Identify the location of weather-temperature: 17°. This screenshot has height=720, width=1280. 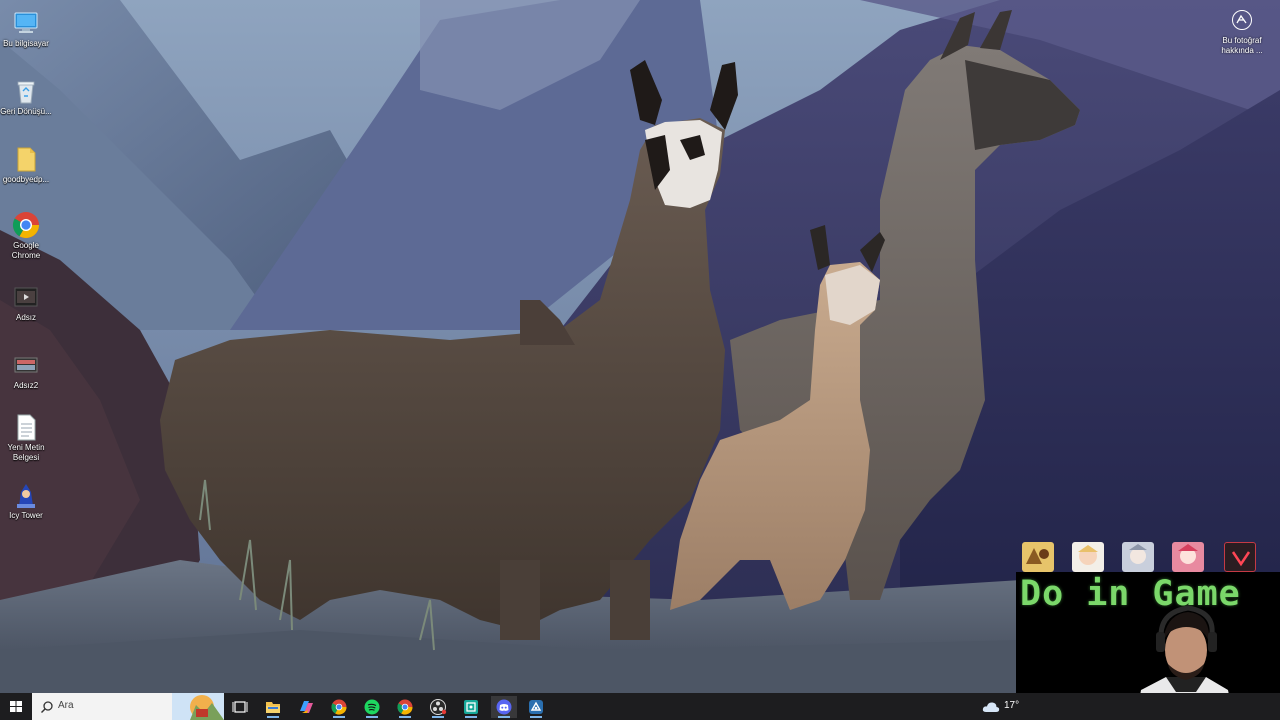
(1012, 705).